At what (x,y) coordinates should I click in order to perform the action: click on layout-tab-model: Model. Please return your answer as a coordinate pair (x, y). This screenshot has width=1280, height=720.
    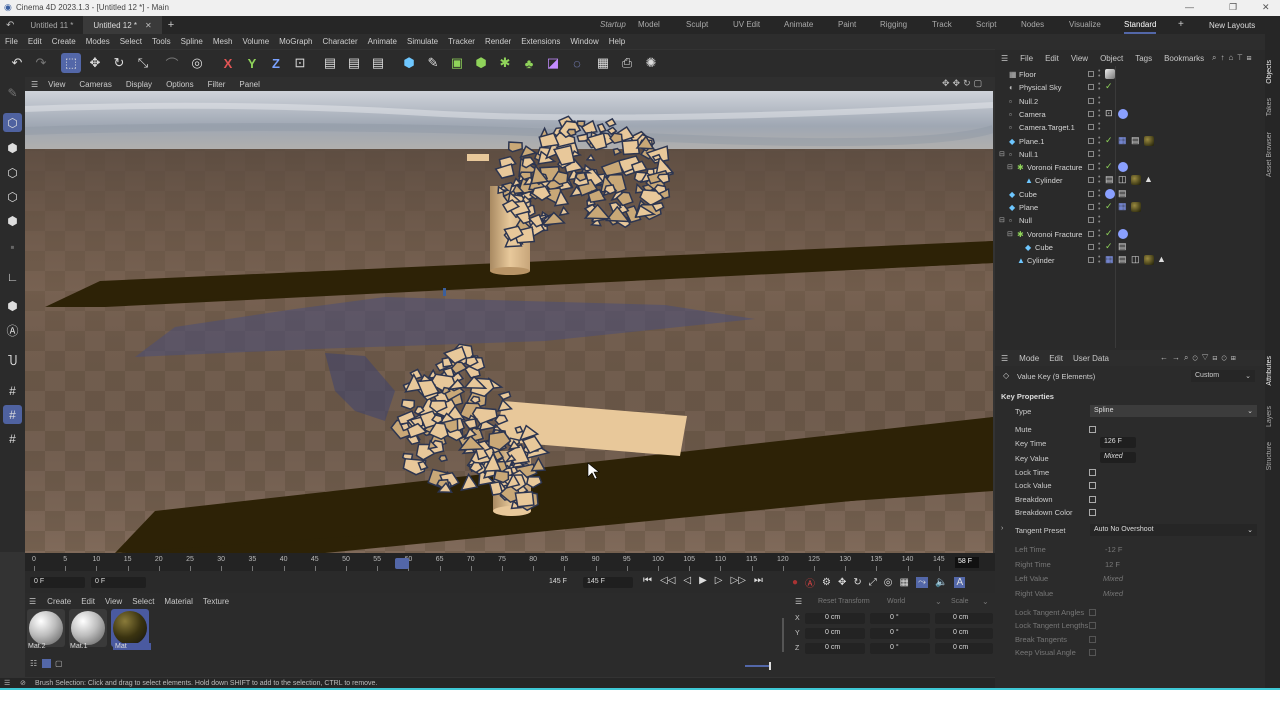
    Looking at the image, I should click on (649, 25).